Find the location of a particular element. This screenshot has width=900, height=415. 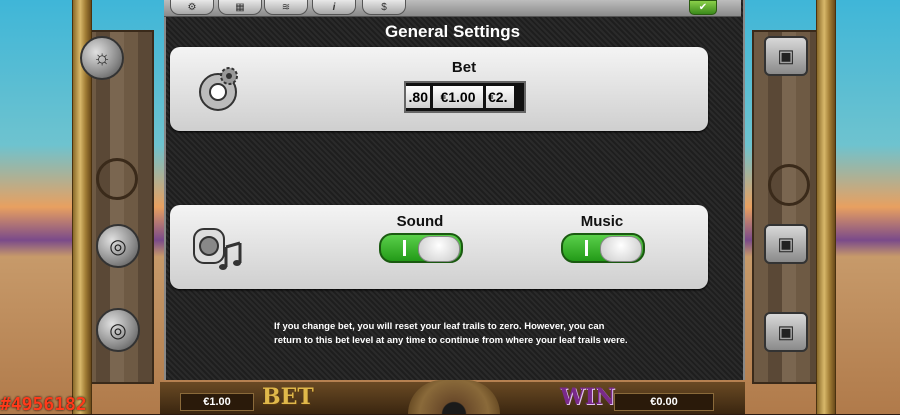

bet-word: BET is located at coordinates (288, 397).